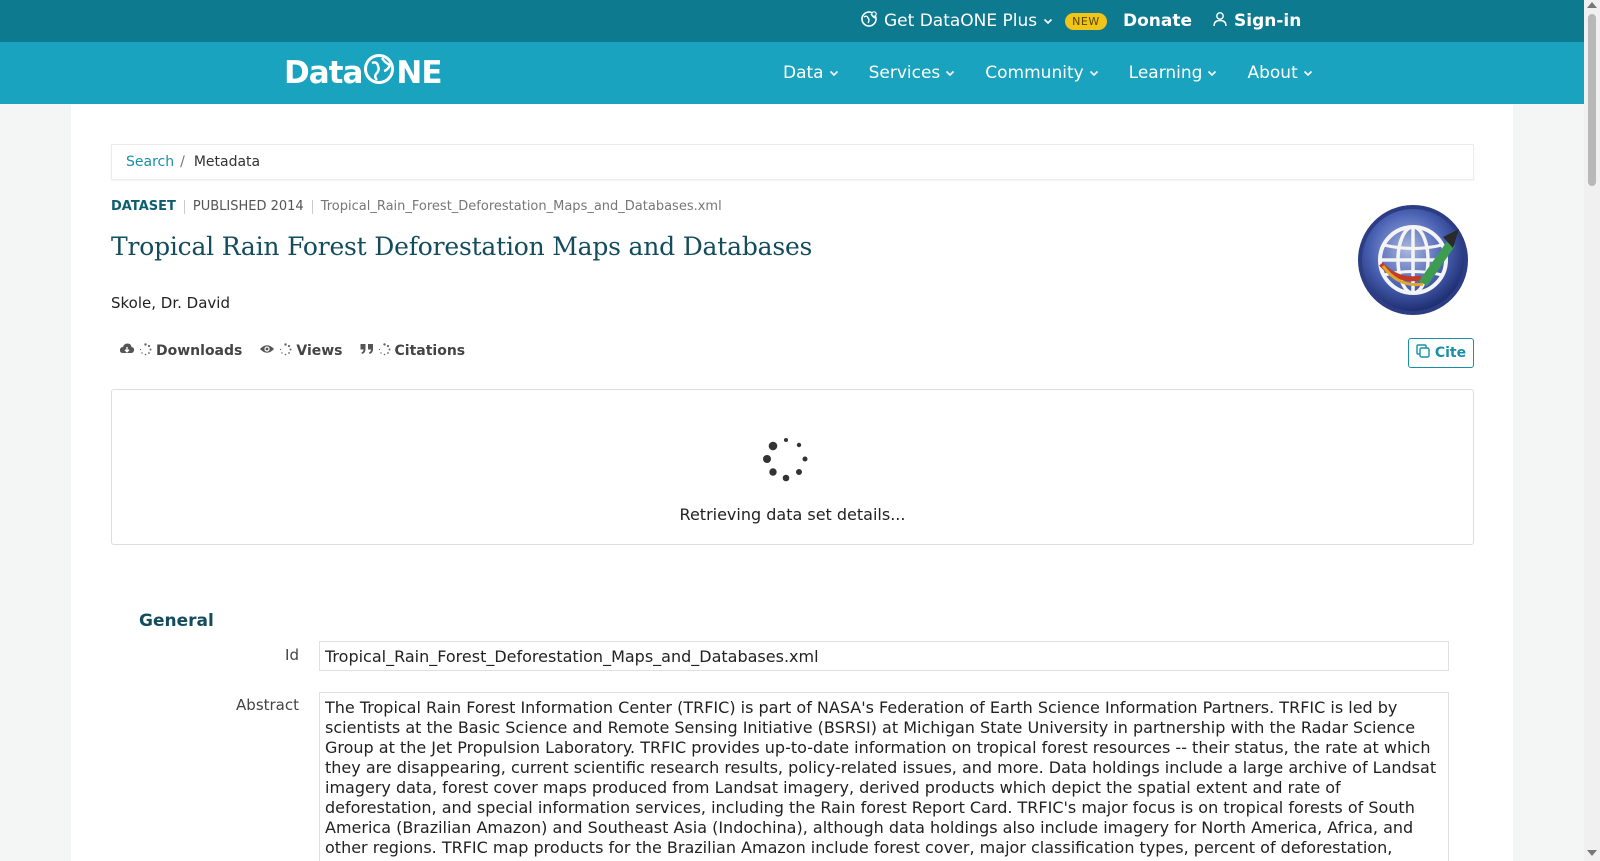 Image resolution: width=1600 pixels, height=861 pixels. I want to click on nav-menu: Data Services Community Learning About, so click(1063, 73).